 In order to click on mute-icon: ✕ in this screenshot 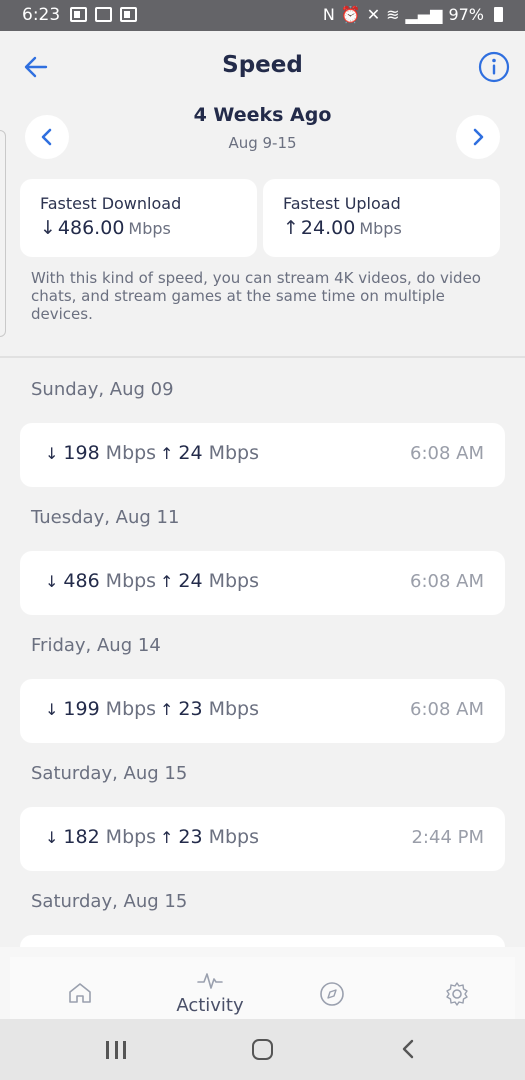, I will do `click(373, 14)`.